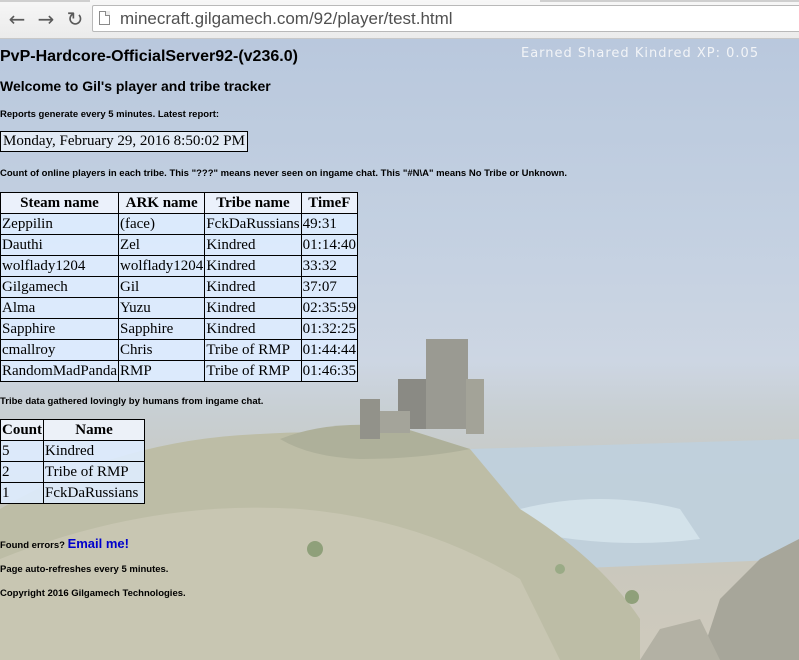 This screenshot has width=799, height=660. I want to click on table-row: 1 FckDaRussians, so click(73, 493).